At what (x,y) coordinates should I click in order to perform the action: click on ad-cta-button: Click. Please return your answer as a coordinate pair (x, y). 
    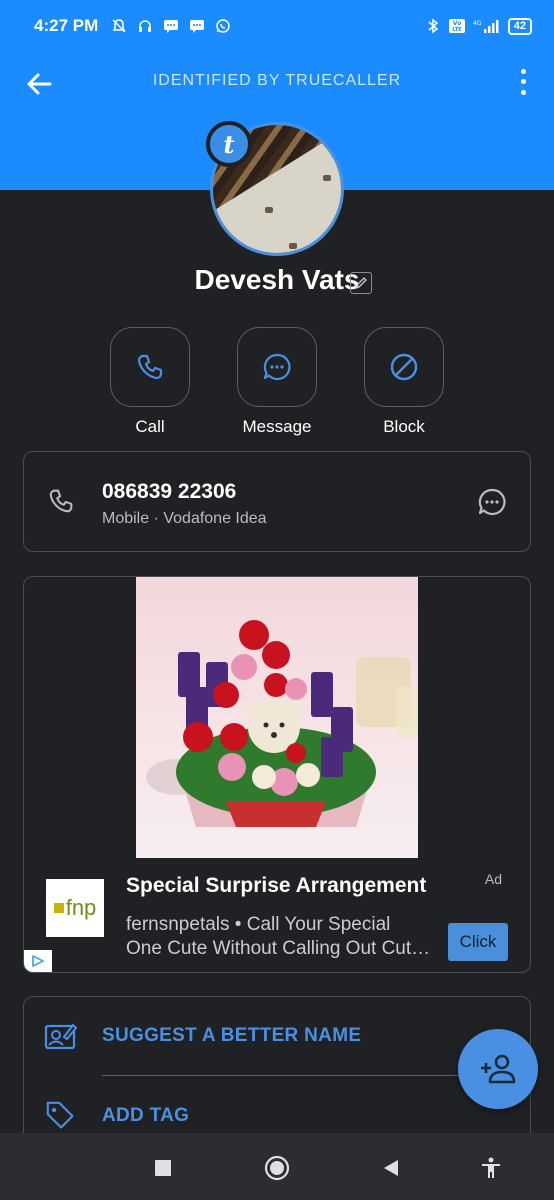
    Looking at the image, I should click on (478, 942).